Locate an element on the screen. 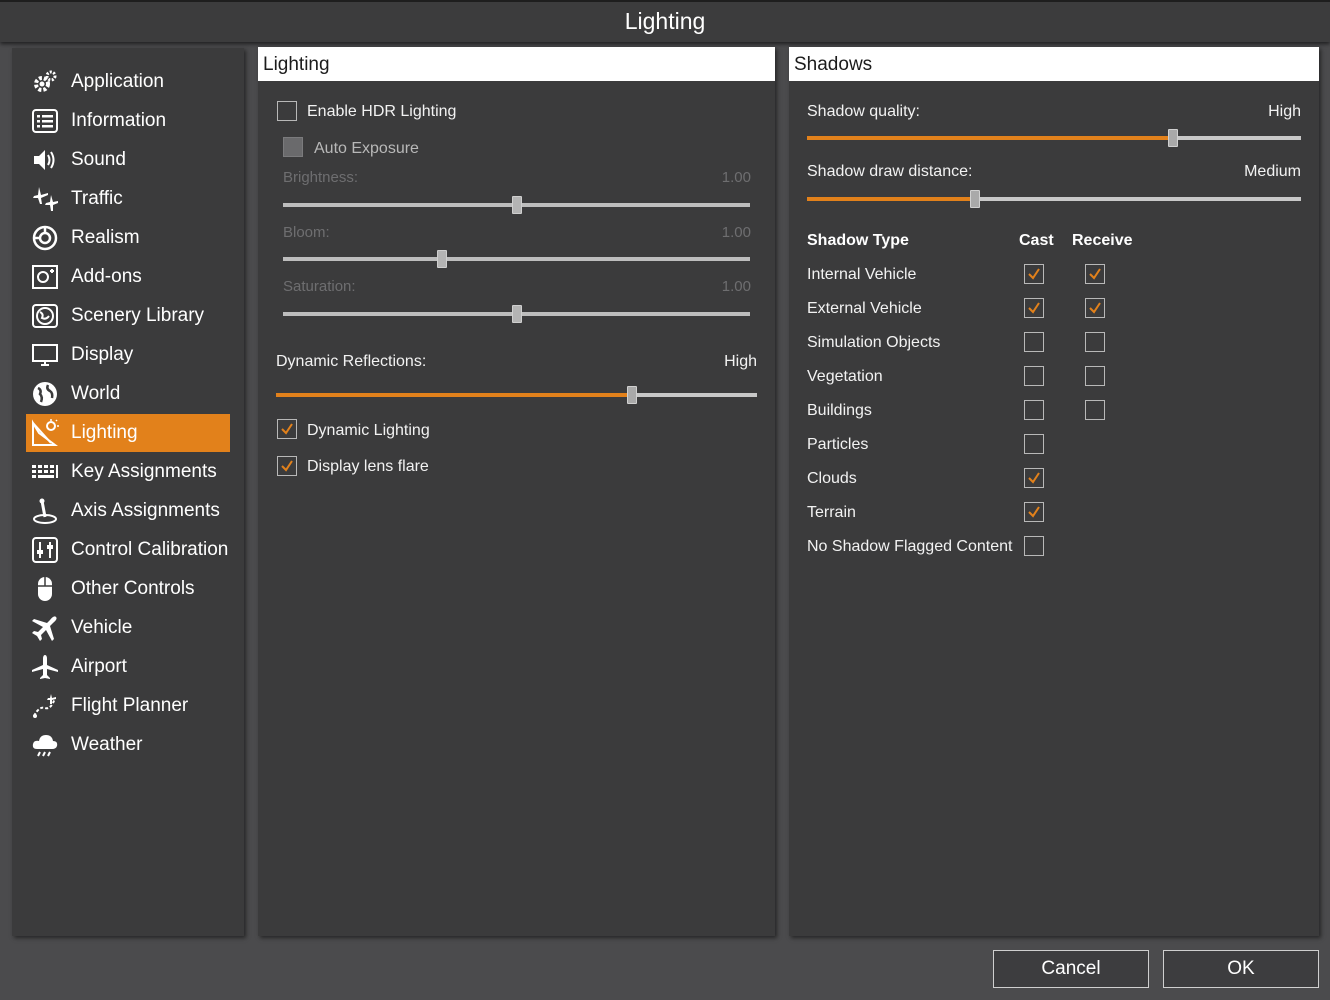  sidebar-item-addons: Add-ons is located at coordinates (128, 277).